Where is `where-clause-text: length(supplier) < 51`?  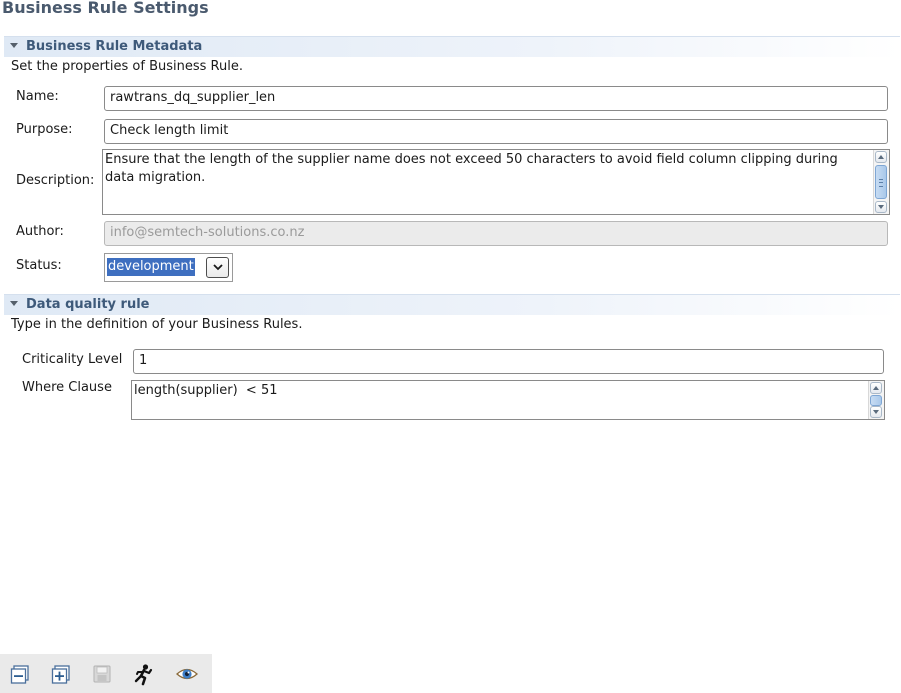
where-clause-text: length(supplier) < 51 is located at coordinates (206, 390).